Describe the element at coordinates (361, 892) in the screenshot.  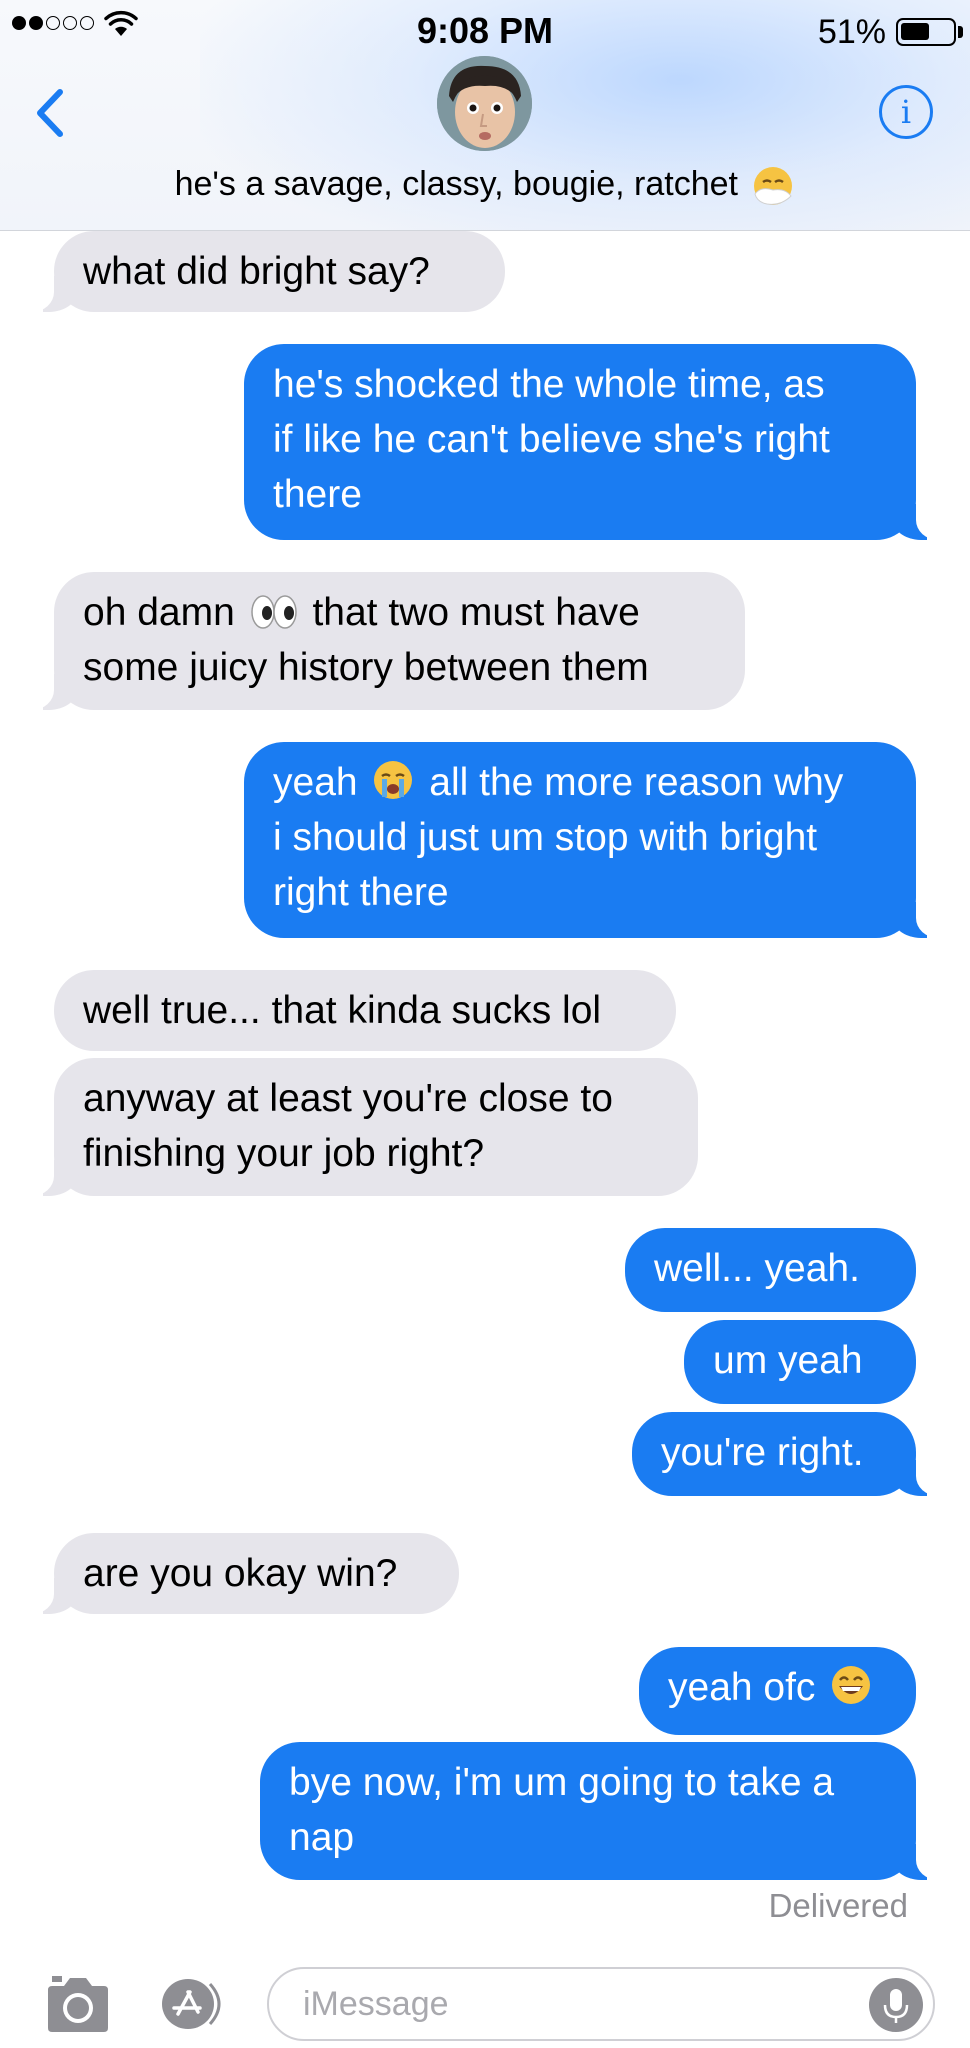
I see `message-text-line: right there` at that location.